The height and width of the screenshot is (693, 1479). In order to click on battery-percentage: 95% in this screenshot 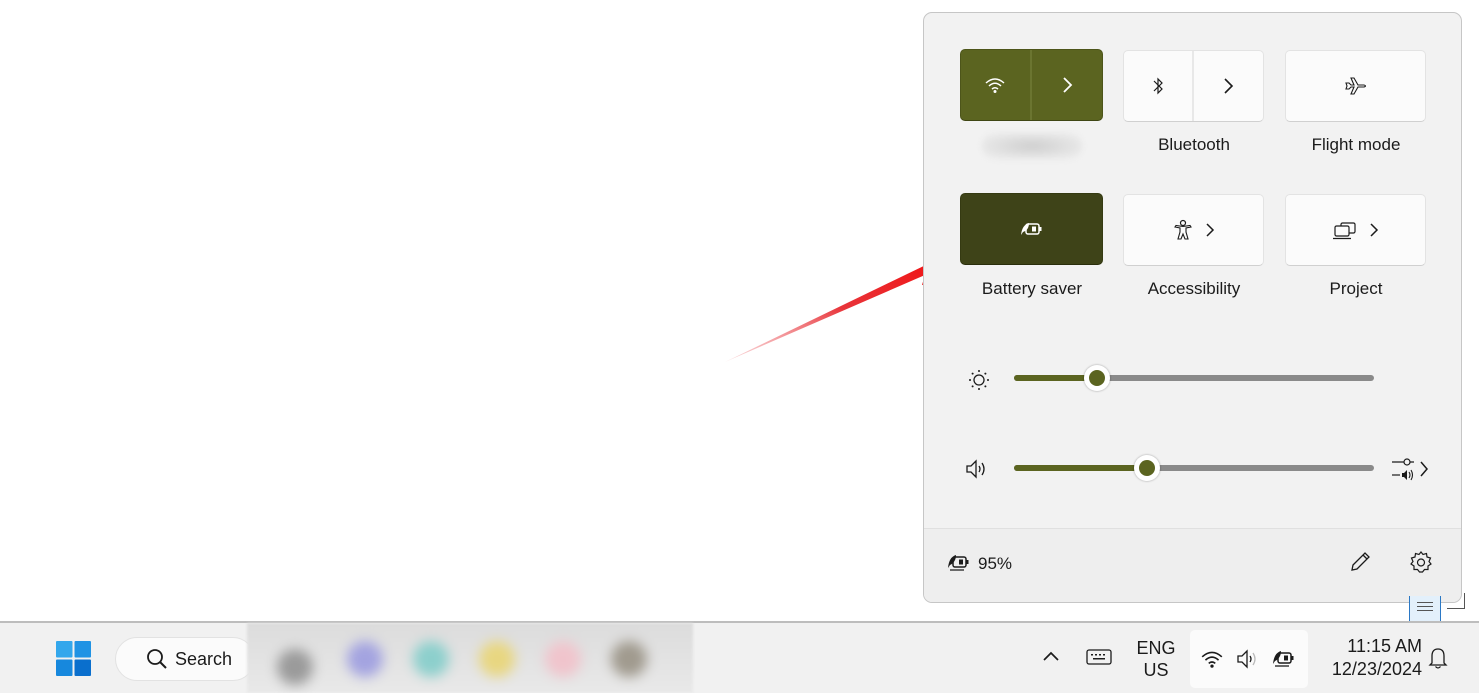, I will do `click(995, 563)`.